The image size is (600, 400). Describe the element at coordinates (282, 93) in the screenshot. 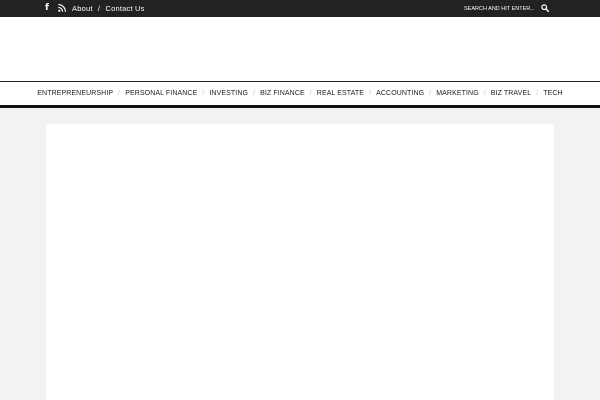

I see `nav-item-label: BIZ FINANCE` at that location.